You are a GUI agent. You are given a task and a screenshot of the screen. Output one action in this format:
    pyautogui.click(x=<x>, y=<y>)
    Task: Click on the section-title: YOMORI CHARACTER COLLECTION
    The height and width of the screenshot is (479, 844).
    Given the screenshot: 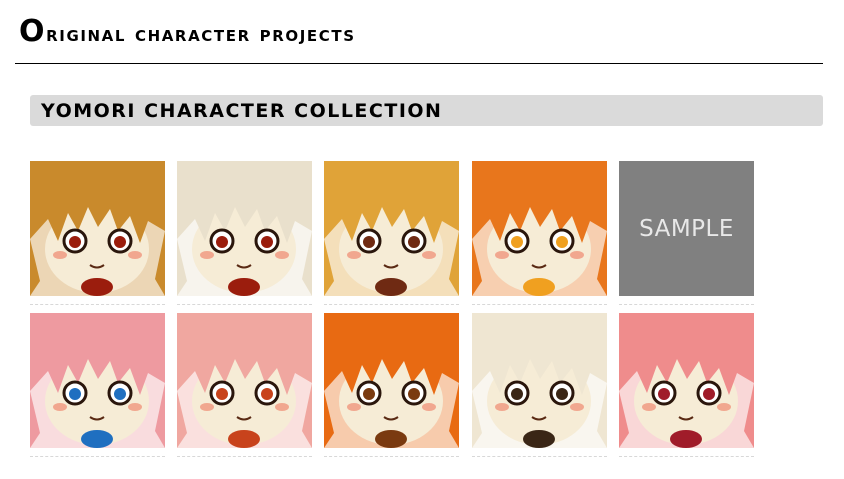 What is the action you would take?
    pyautogui.click(x=242, y=111)
    